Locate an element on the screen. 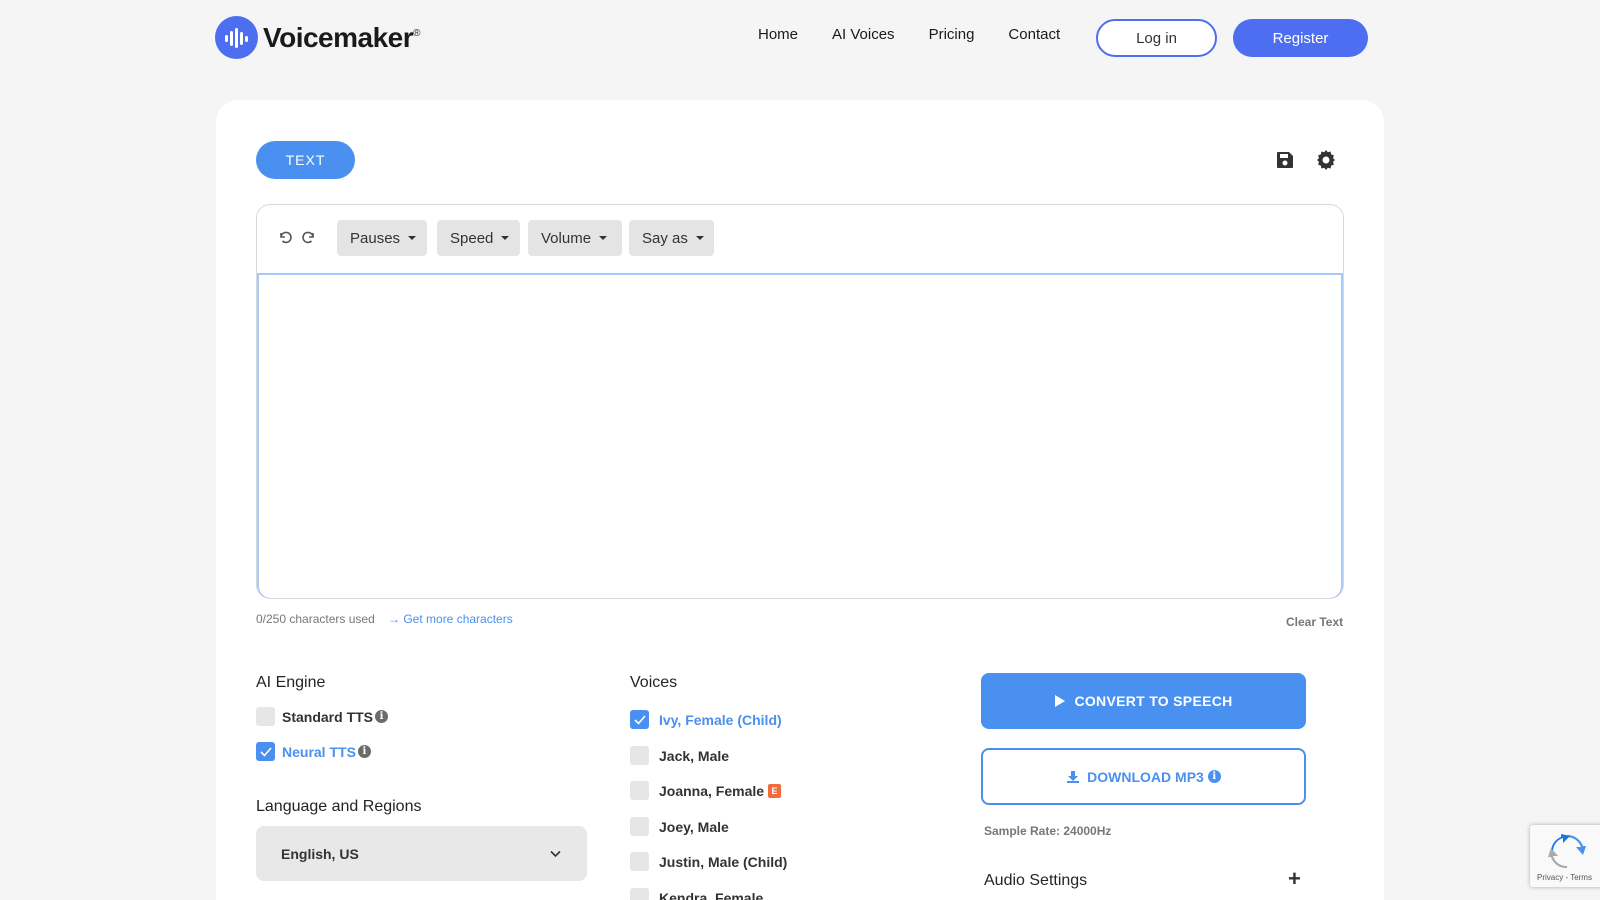  voice-label: Jack, Male is located at coordinates (694, 755).